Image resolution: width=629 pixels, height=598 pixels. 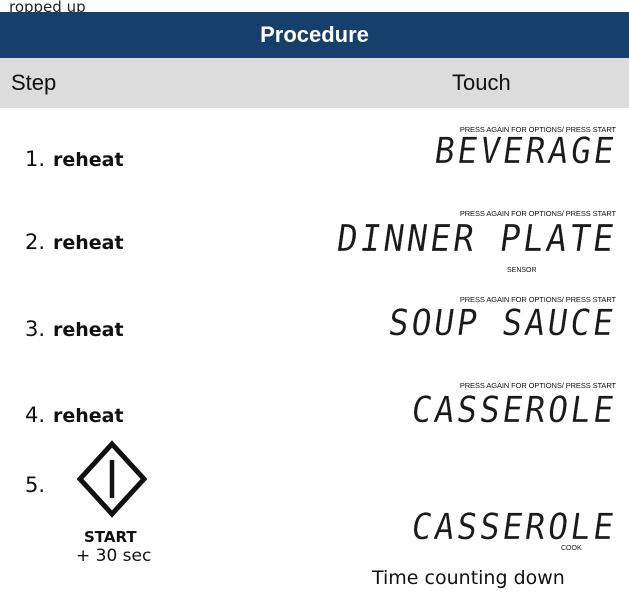 What do you see at coordinates (537, 385) in the screenshot?
I see `display-hint: PRESS AGAIN FOR OPTIONS/ PRESS START` at bounding box center [537, 385].